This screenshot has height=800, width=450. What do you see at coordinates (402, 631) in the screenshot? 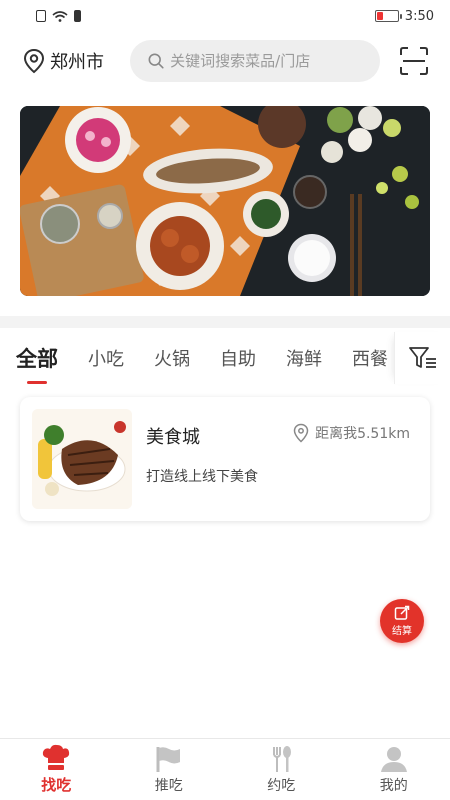
I see `checkout-label: 结算` at bounding box center [402, 631].